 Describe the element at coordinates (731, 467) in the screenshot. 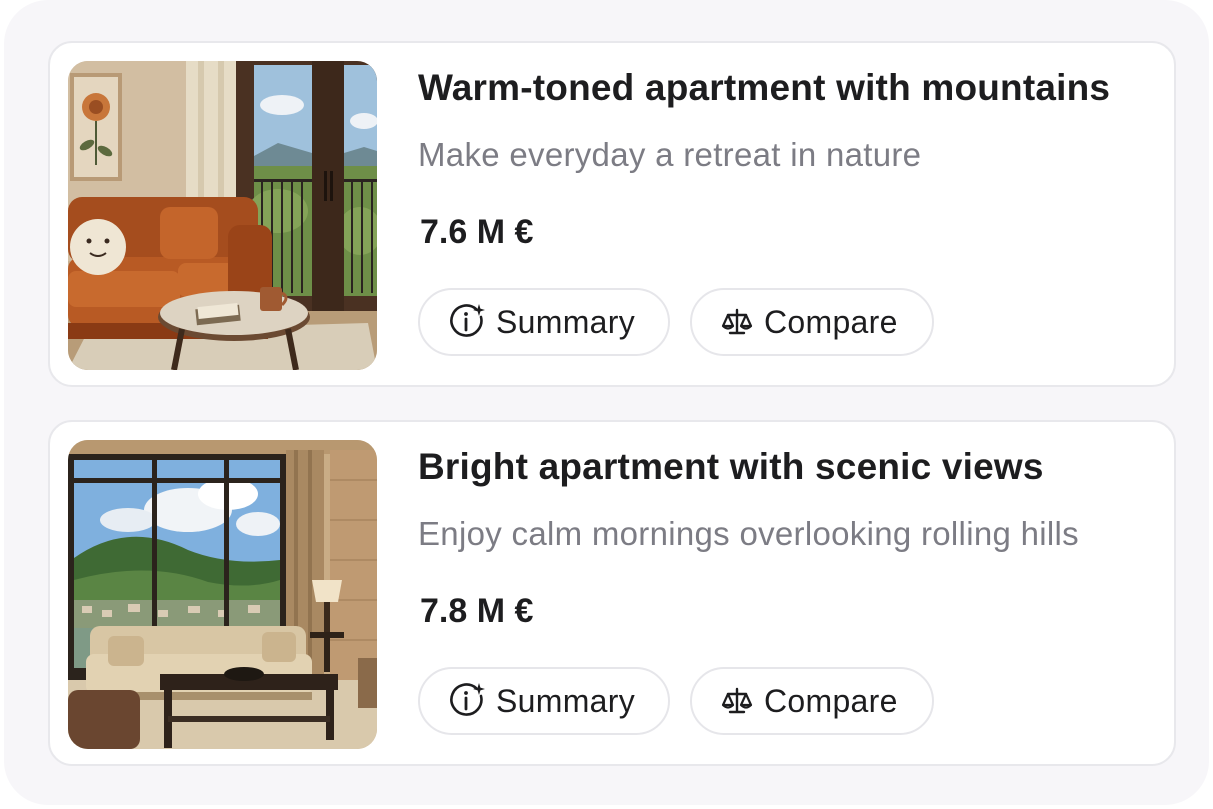

I see `listing-title: Bright apartment with scenic views` at that location.